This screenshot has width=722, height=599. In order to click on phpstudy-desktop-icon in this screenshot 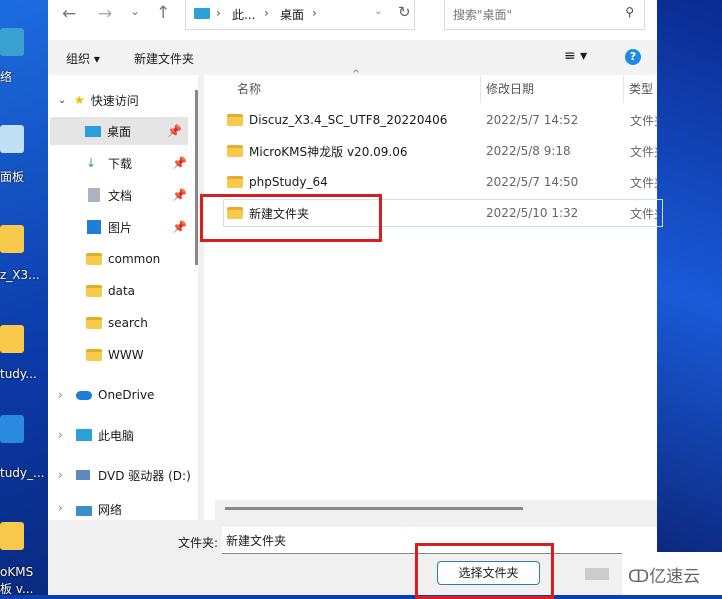, I will do `click(12, 429)`.